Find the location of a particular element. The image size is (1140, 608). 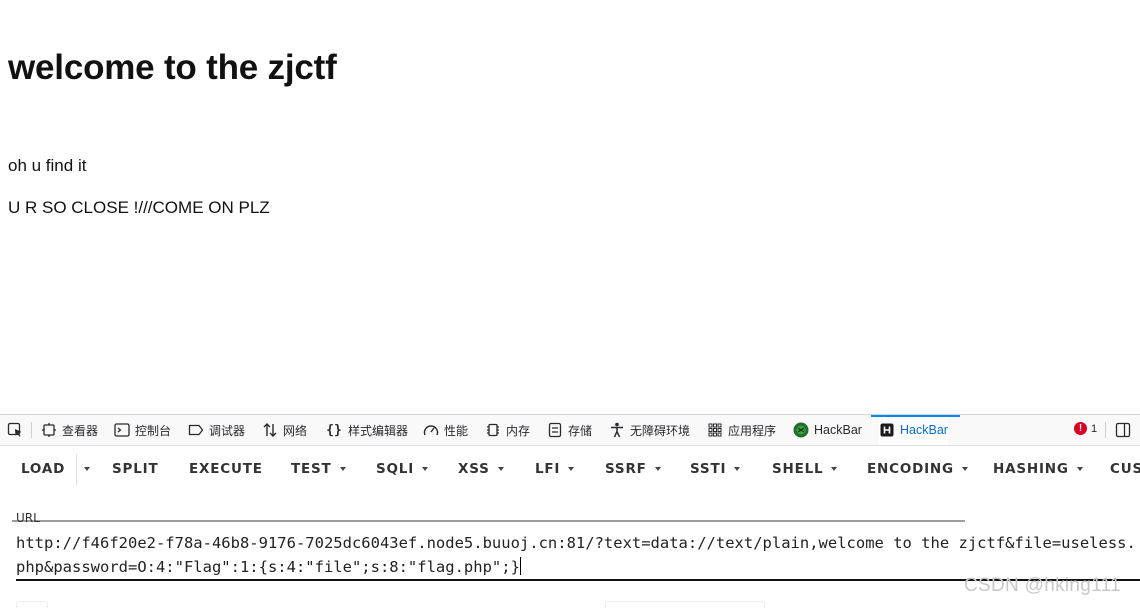

tab-inspector: 查看器 is located at coordinates (69, 430).